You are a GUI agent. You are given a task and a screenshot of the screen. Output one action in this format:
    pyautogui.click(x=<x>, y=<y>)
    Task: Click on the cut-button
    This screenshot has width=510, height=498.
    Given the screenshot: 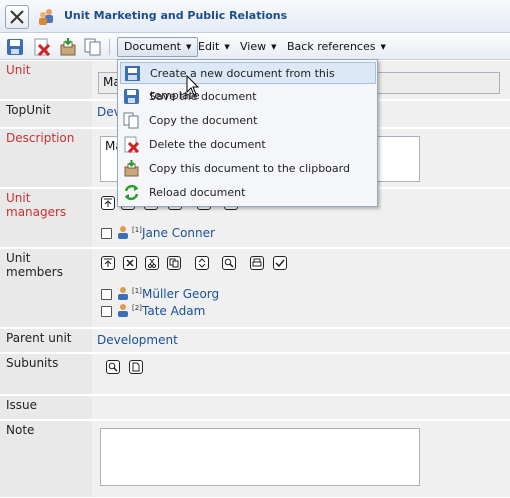 What is the action you would take?
    pyautogui.click(x=152, y=263)
    